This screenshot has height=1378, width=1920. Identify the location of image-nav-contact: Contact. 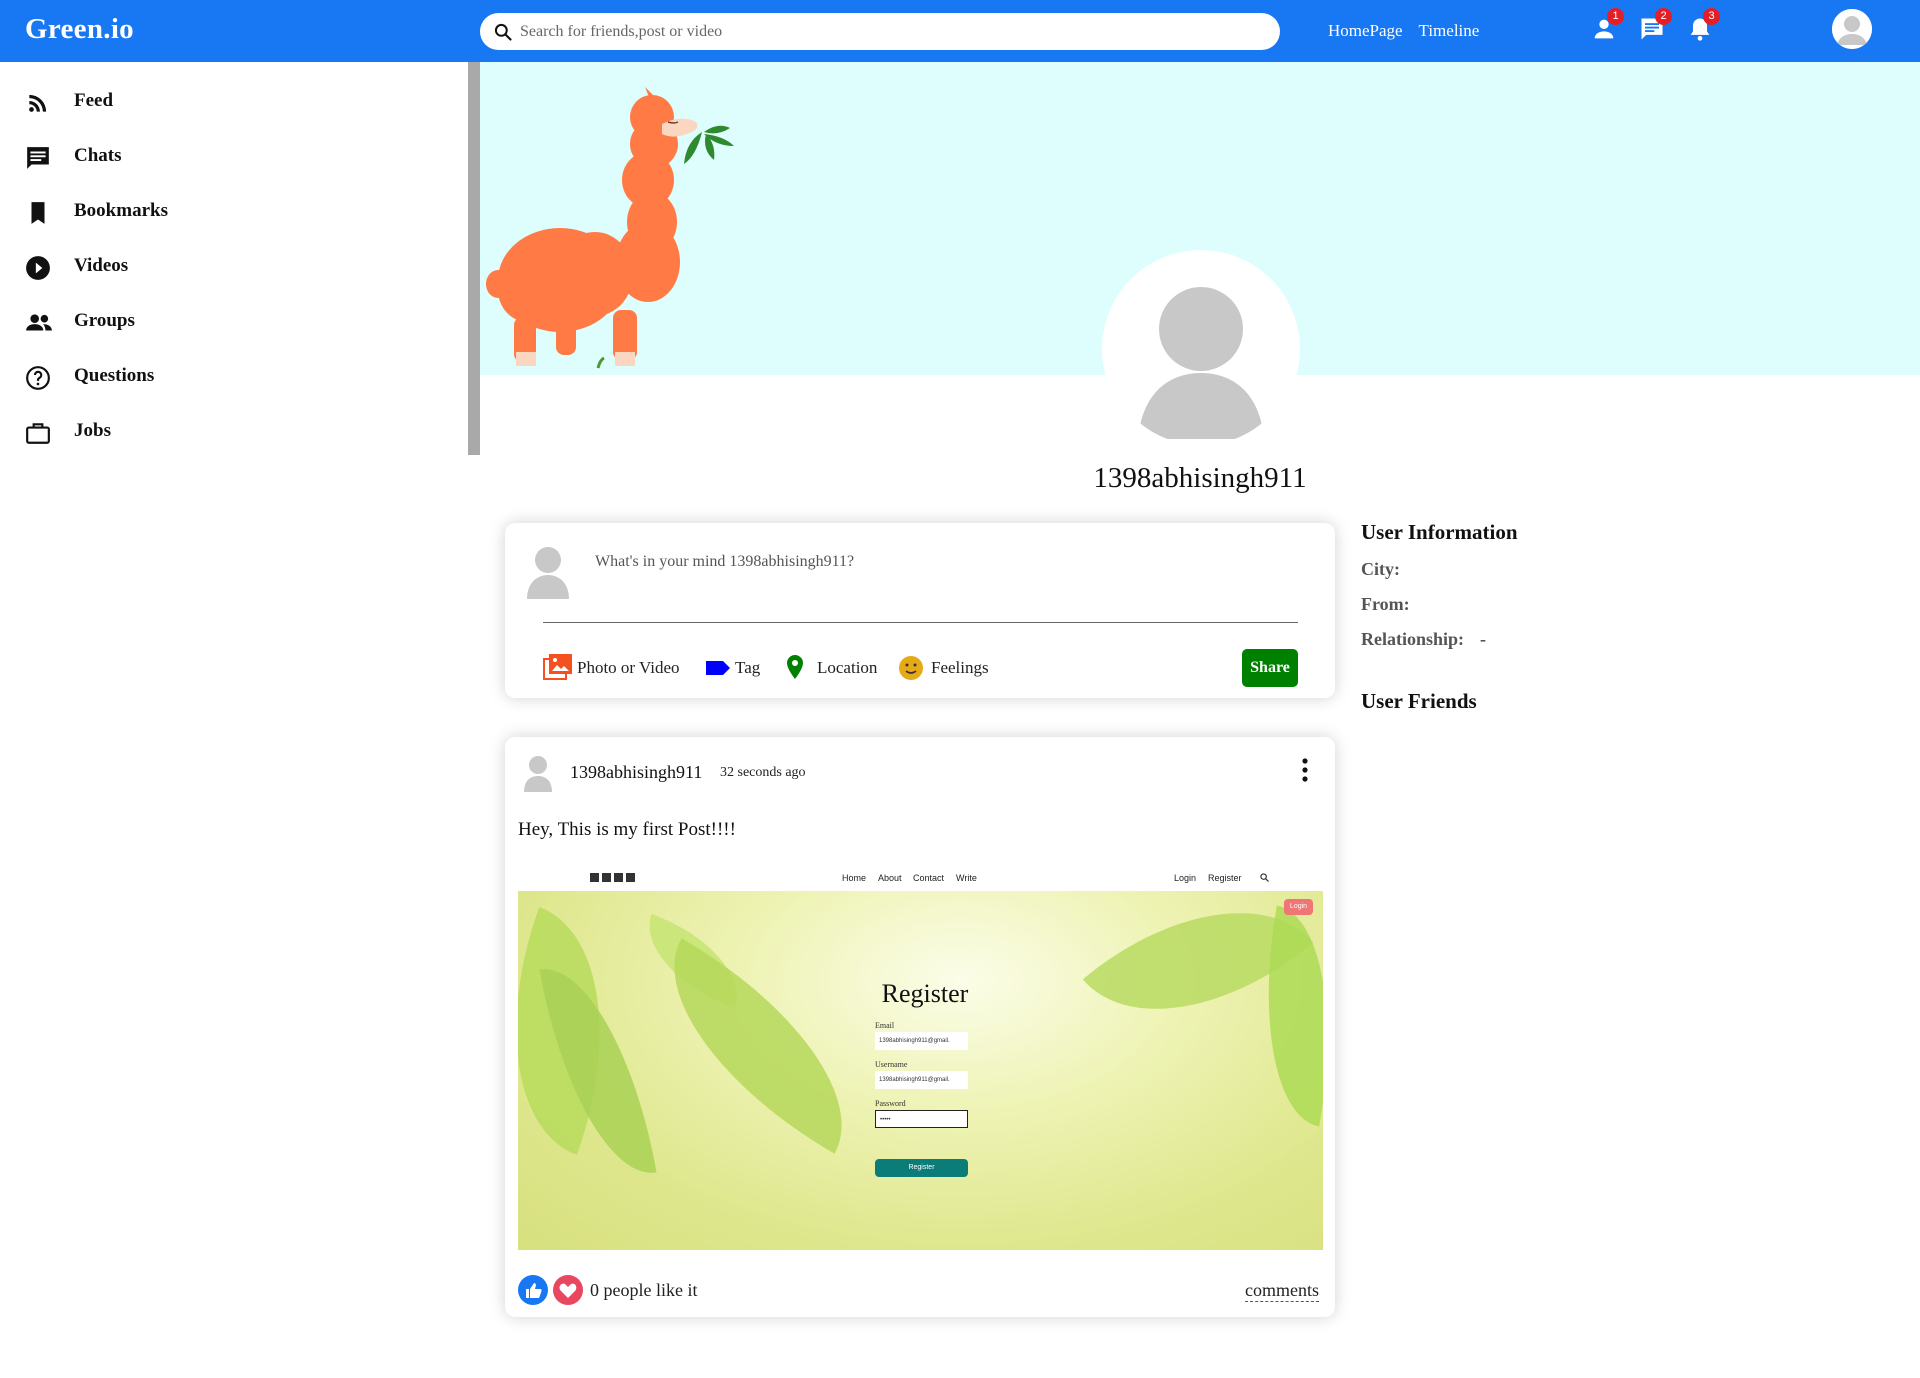
(929, 878).